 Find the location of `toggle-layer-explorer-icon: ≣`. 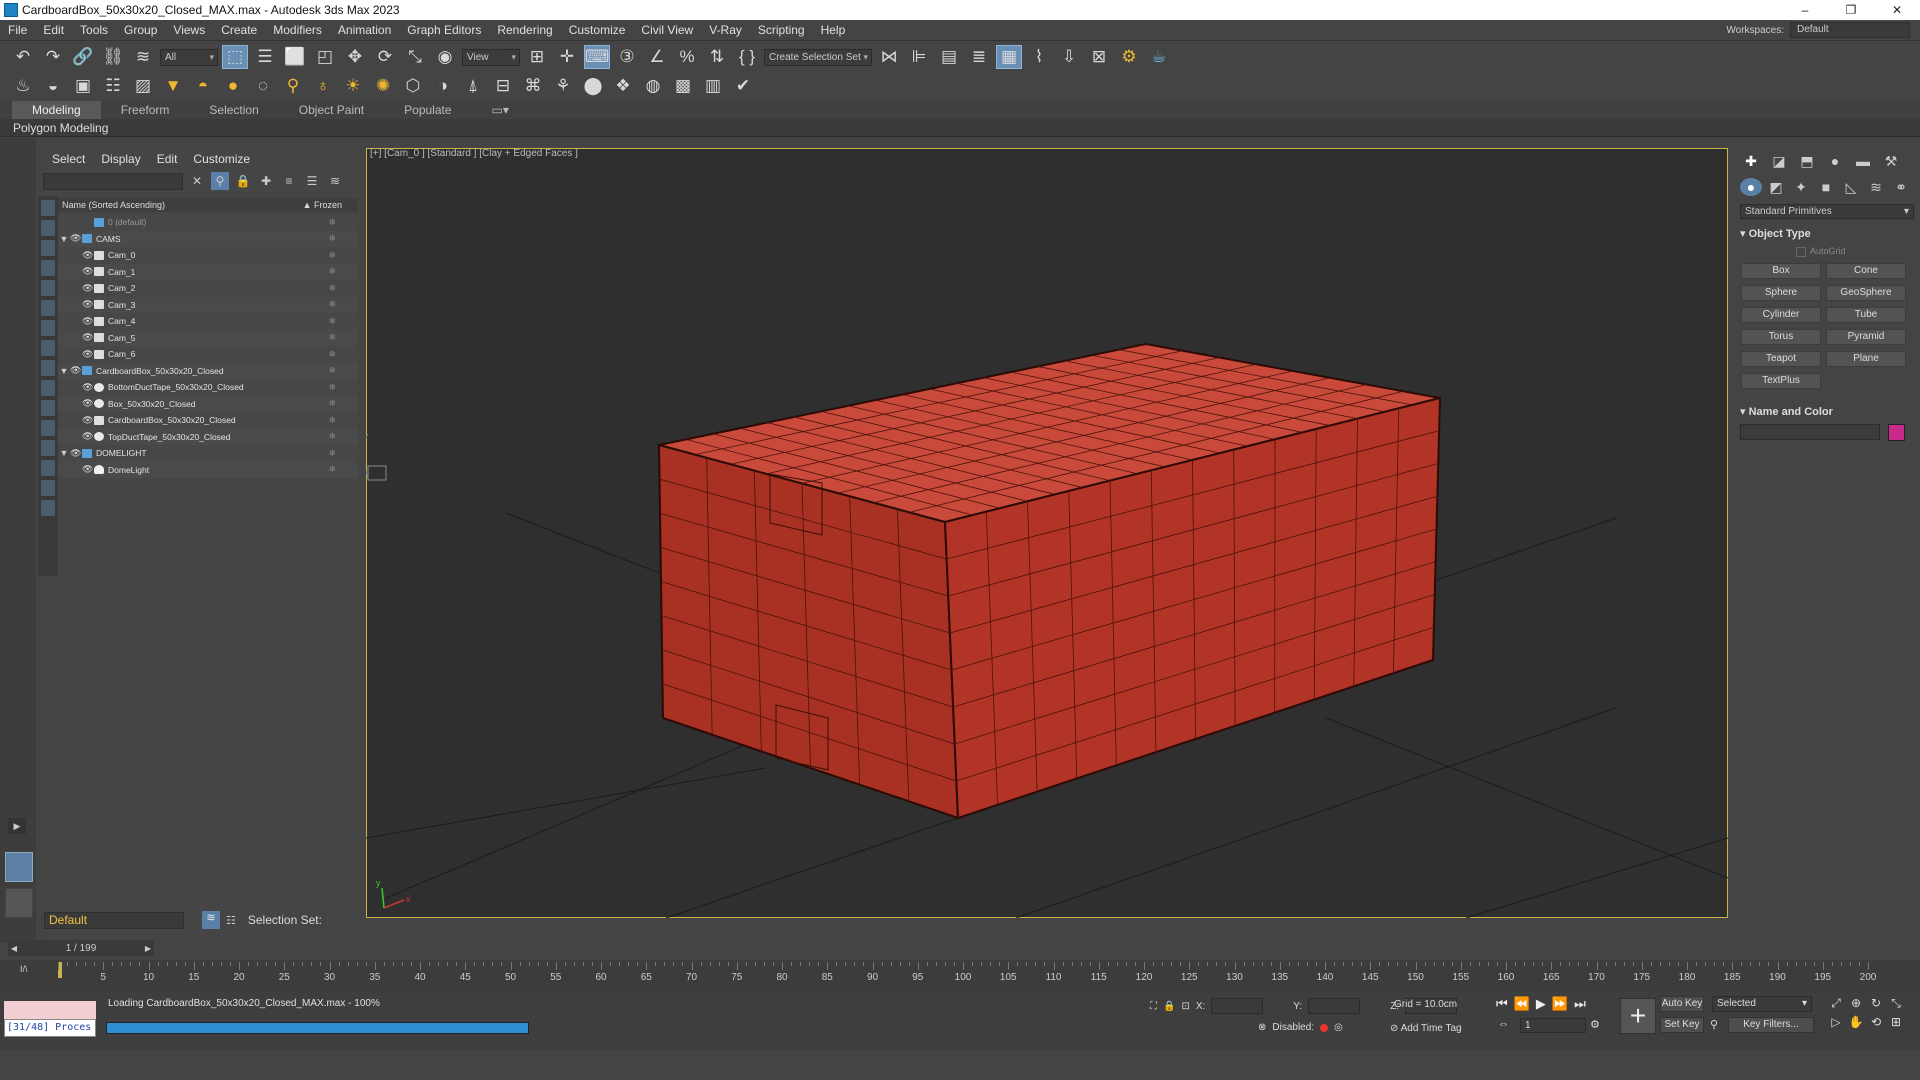

toggle-layer-explorer-icon: ≣ is located at coordinates (979, 57).